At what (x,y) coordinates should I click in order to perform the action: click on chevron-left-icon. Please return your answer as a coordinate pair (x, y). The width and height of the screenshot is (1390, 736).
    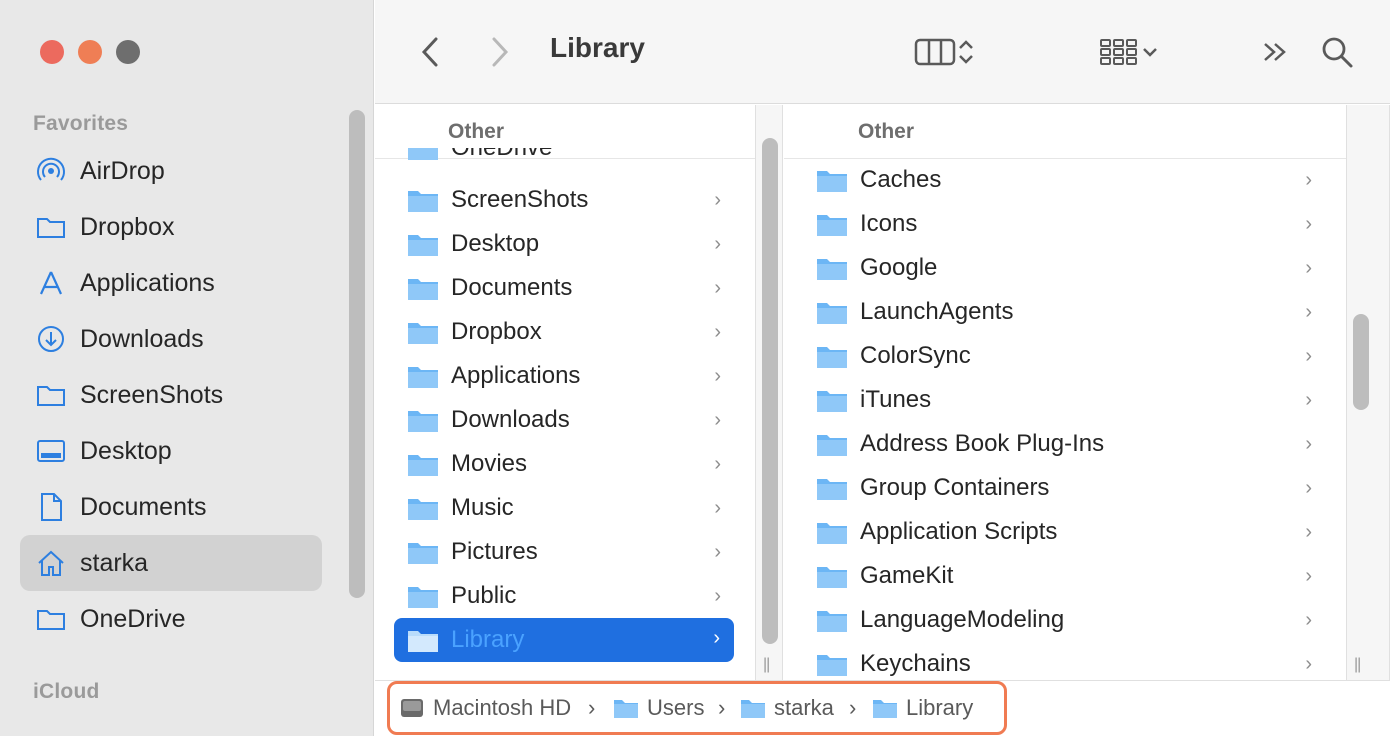
    Looking at the image, I should click on (429, 52).